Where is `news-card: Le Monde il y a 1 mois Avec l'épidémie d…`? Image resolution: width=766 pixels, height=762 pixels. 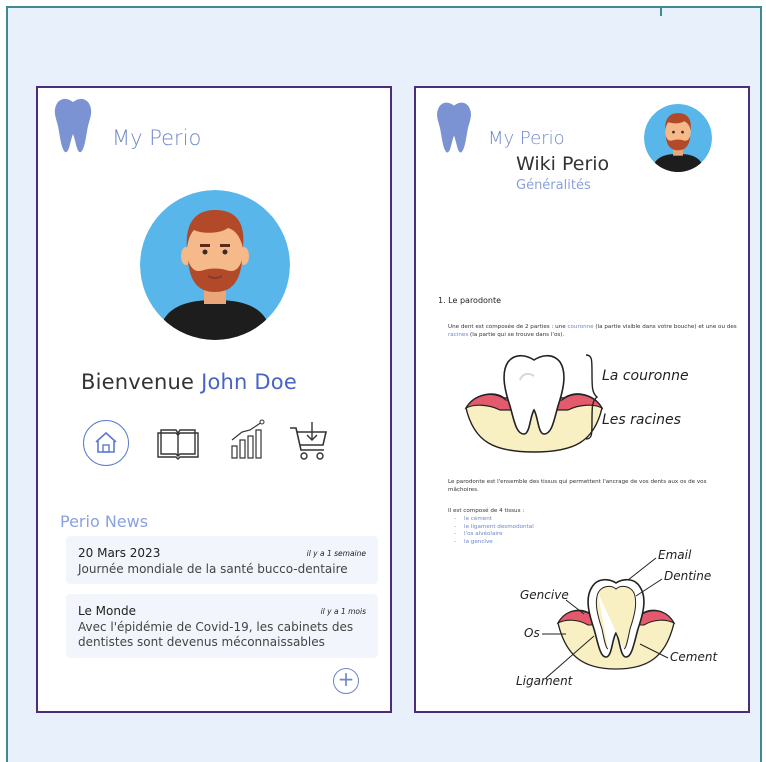 news-card: Le Monde il y a 1 mois Avec l'épidémie d… is located at coordinates (222, 626).